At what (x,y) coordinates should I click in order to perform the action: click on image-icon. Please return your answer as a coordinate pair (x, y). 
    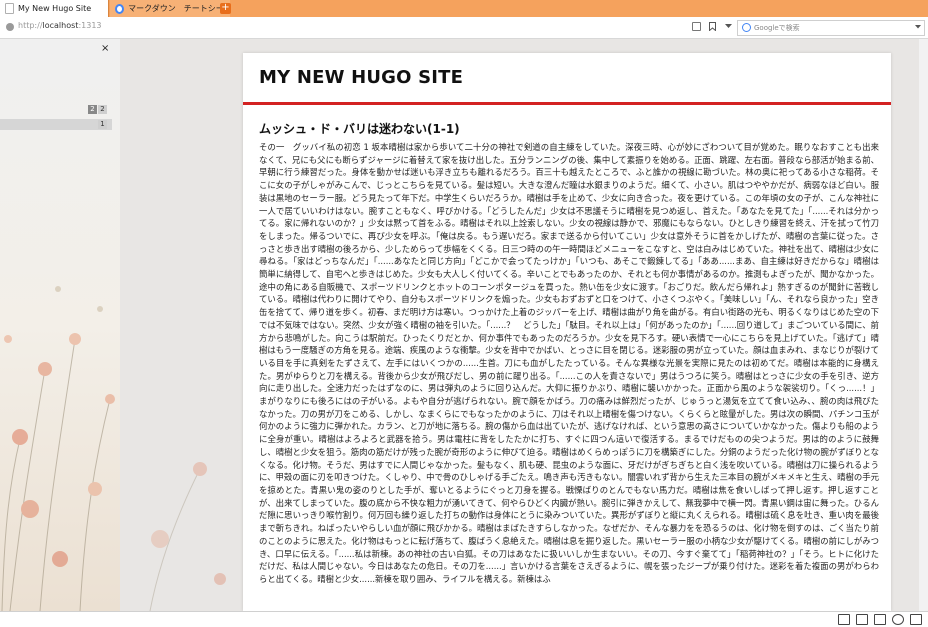
    Looking at the image, I should click on (880, 619).